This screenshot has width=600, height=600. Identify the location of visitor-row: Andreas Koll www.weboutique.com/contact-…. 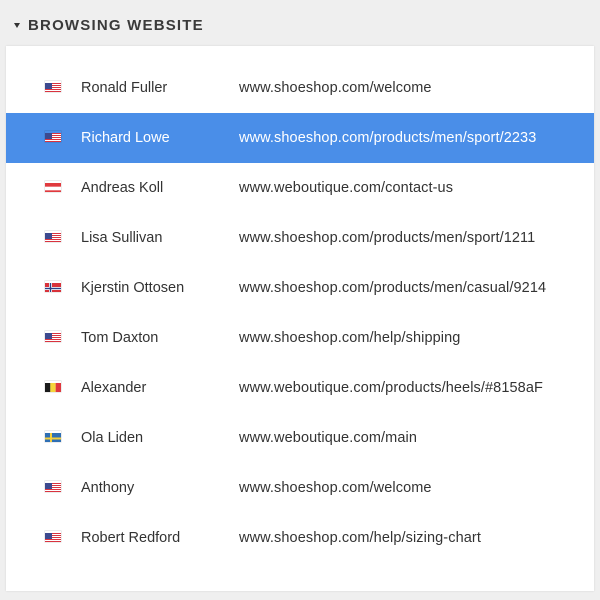
(300, 188).